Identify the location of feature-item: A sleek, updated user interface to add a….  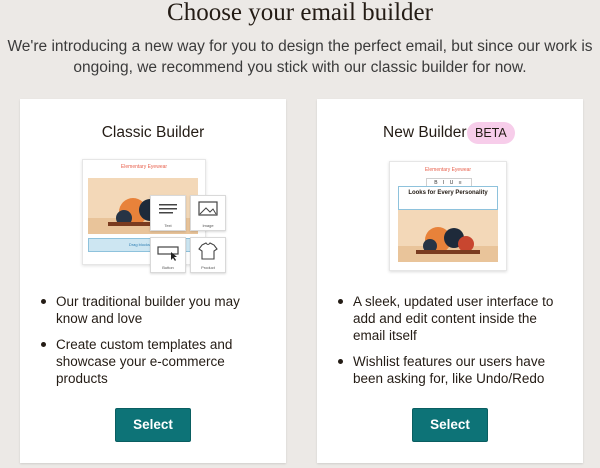
(453, 318).